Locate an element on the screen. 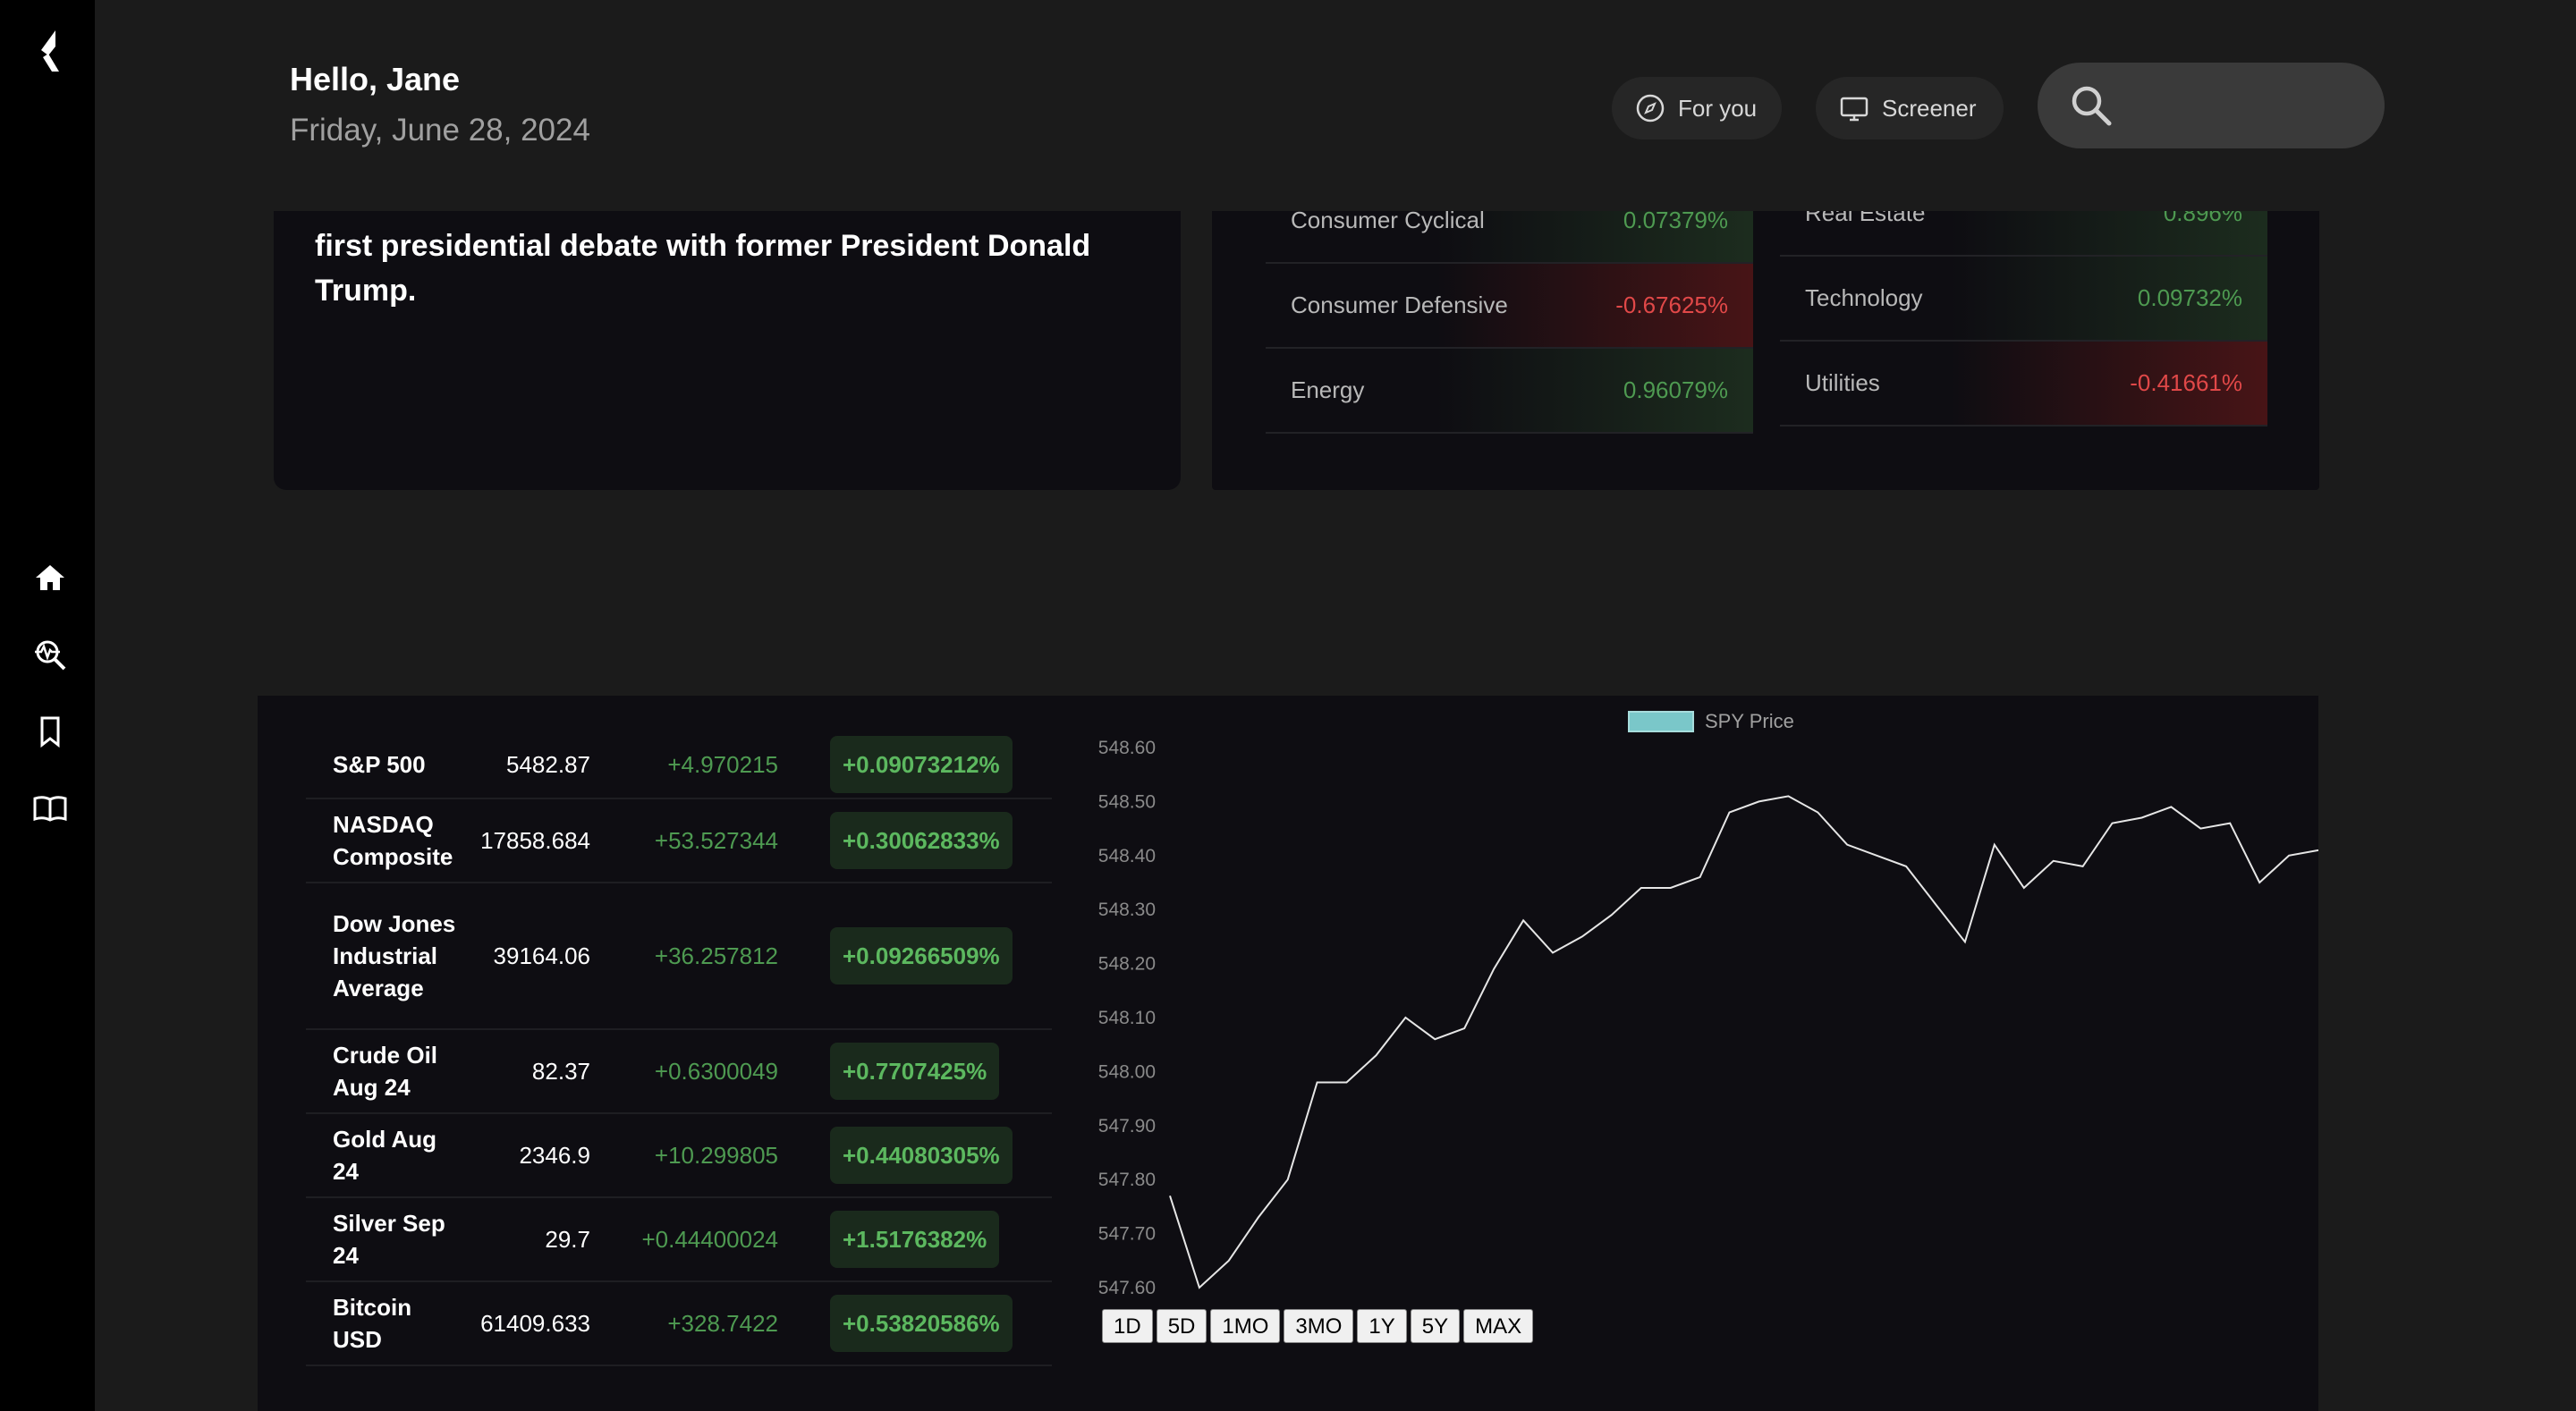 The height and width of the screenshot is (1411, 2576). for-you-button: For you is located at coordinates (1697, 108).